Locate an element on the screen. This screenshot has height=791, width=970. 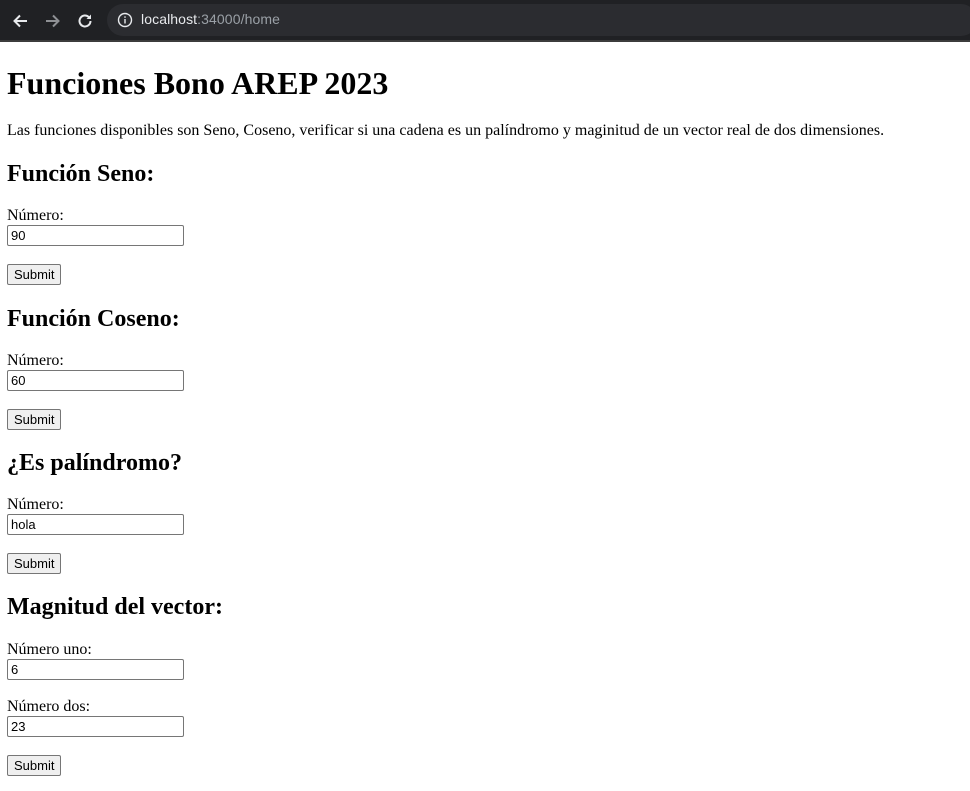
url-path: :34000/home is located at coordinates (238, 19).